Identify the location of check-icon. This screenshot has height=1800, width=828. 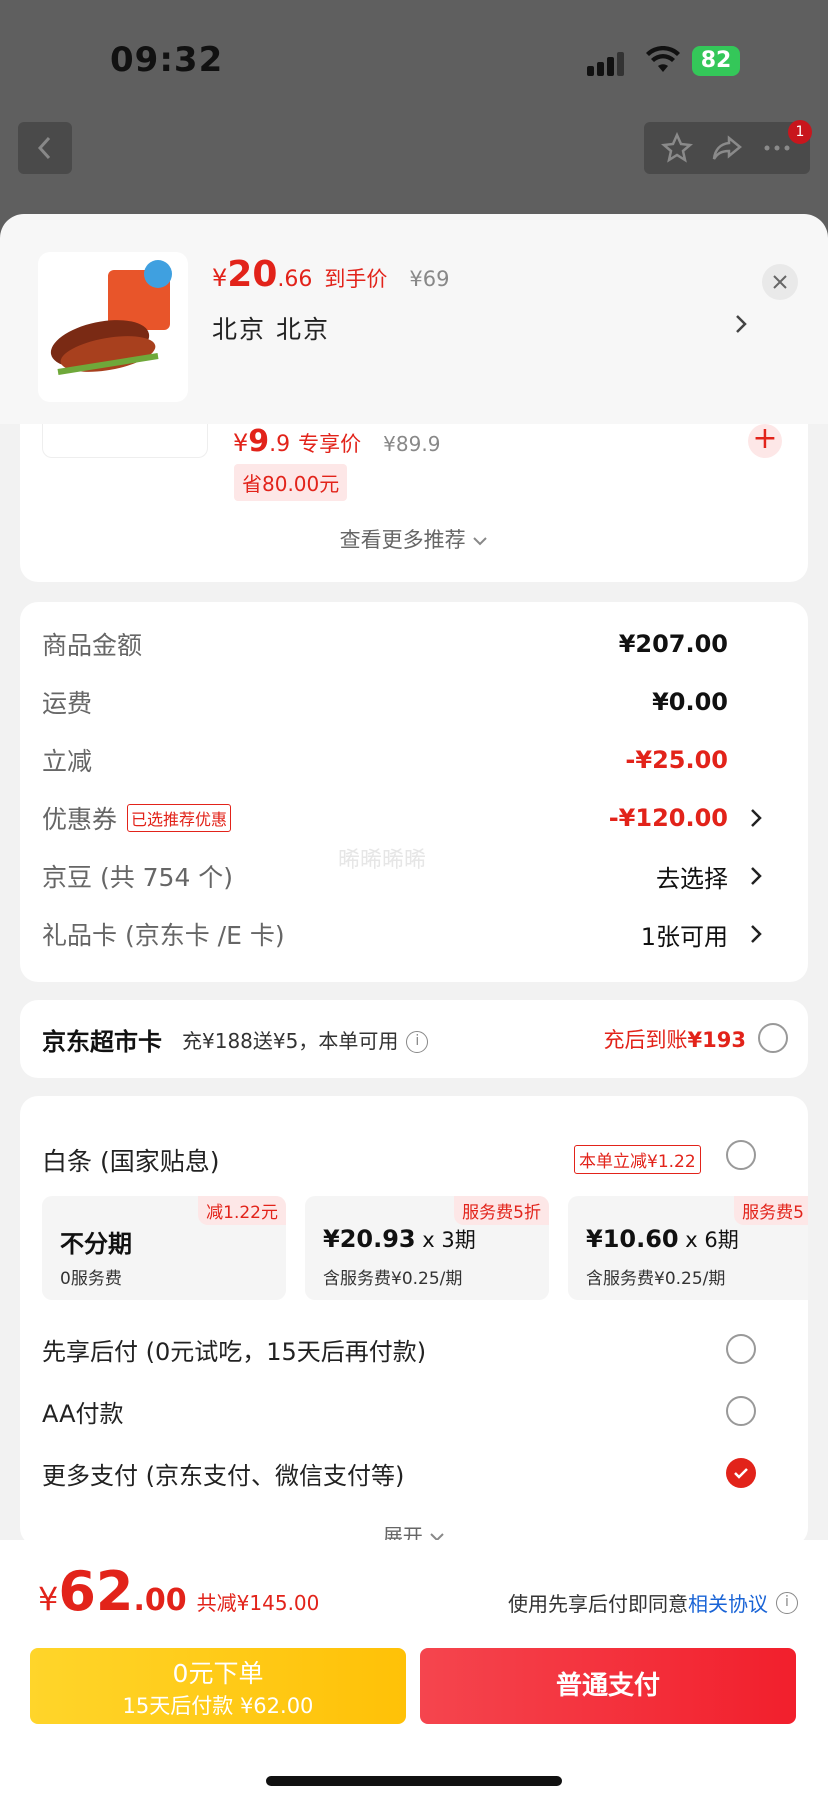
(741, 1473).